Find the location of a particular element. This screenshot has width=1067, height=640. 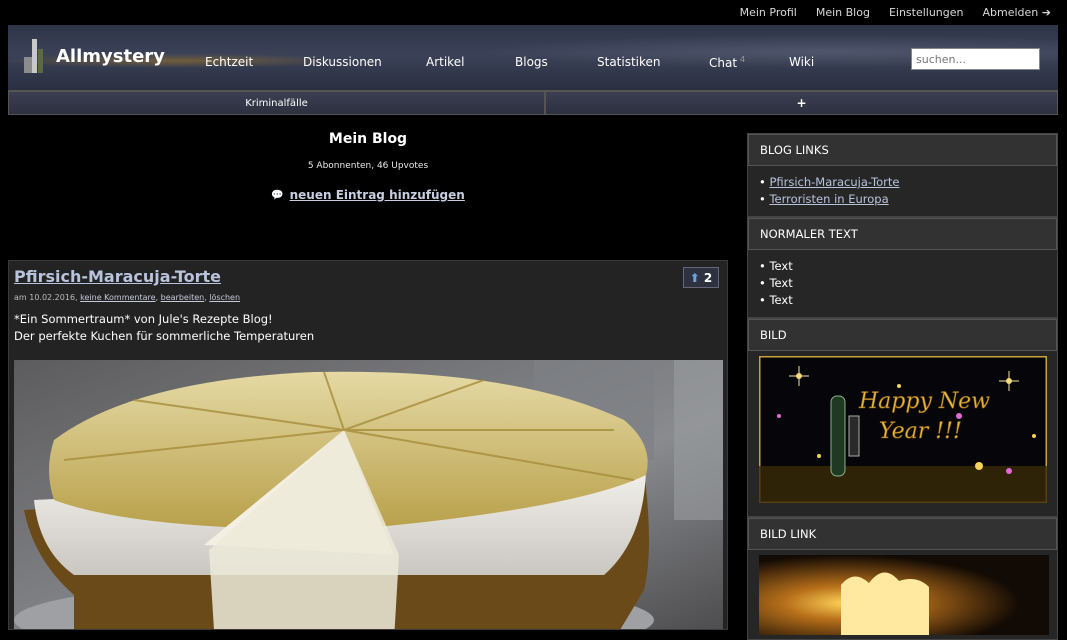

logo: Allmystery is located at coordinates (93, 56).